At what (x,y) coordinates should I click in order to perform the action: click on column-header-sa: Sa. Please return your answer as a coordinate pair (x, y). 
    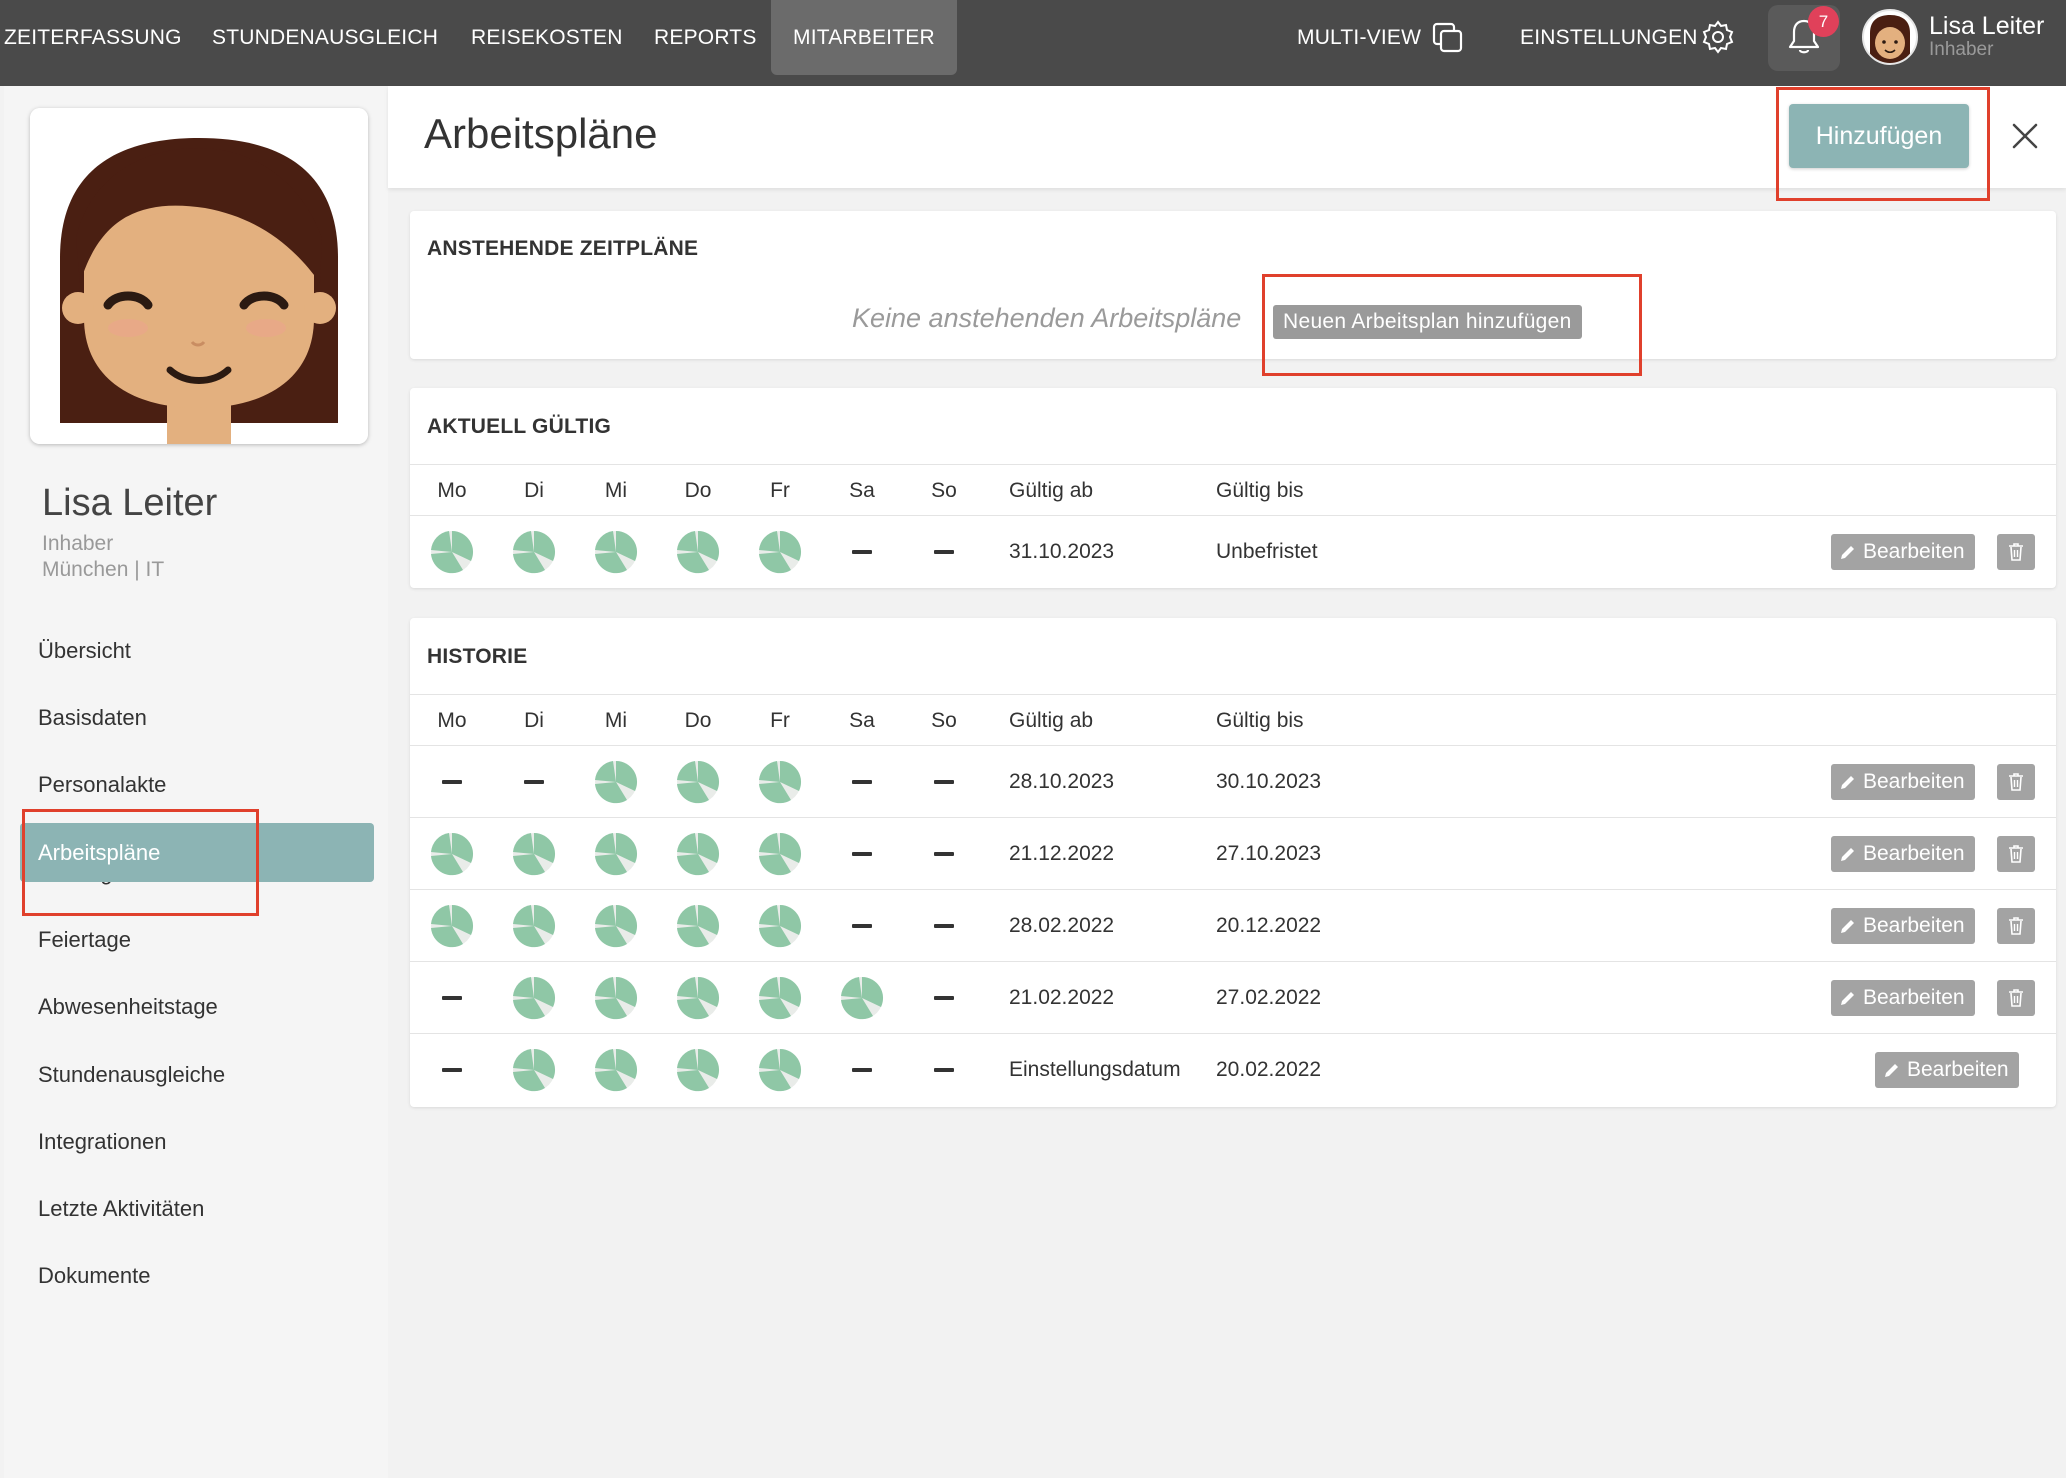
    Looking at the image, I should click on (862, 720).